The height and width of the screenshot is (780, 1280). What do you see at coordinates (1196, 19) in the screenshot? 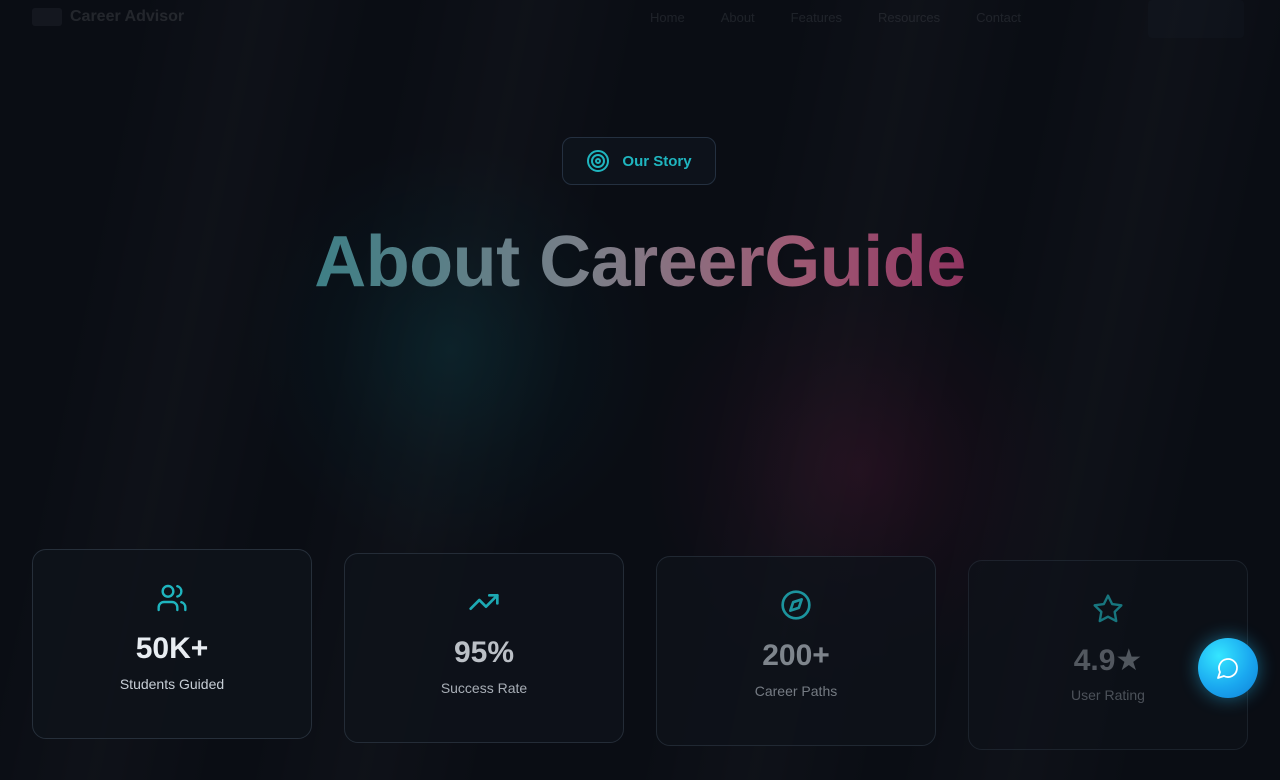
I see `nav-action-button` at bounding box center [1196, 19].